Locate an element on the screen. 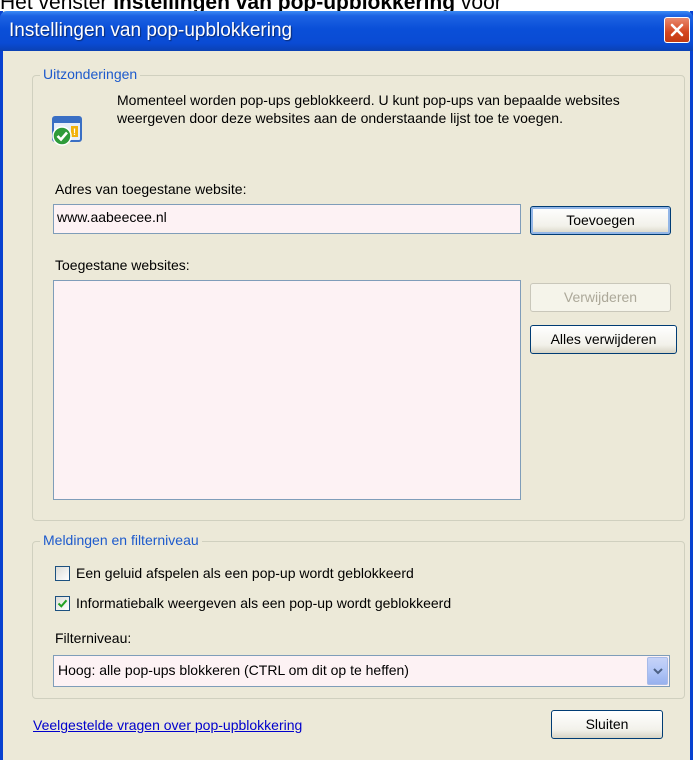 This screenshot has width=693, height=760. caption-bold: Instellingen van pop-upblokkering is located at coordinates (284, 5).